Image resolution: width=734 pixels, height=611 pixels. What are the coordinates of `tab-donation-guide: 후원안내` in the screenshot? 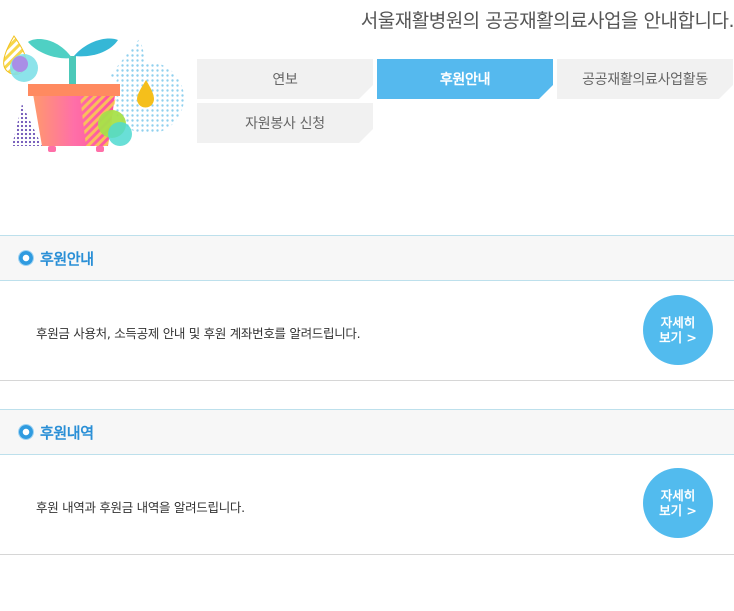 It's located at (465, 79).